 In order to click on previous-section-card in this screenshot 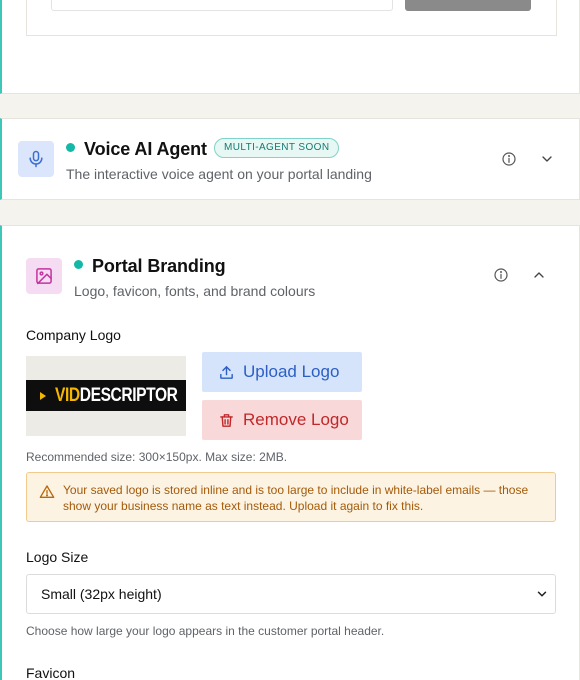, I will do `click(290, 47)`.